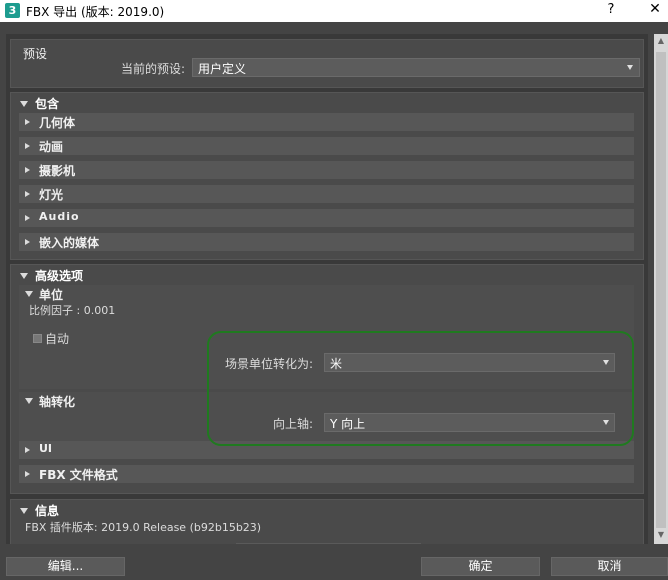 This screenshot has width=668, height=580. Describe the element at coordinates (57, 171) in the screenshot. I see `rollout-label: 摄影机` at that location.